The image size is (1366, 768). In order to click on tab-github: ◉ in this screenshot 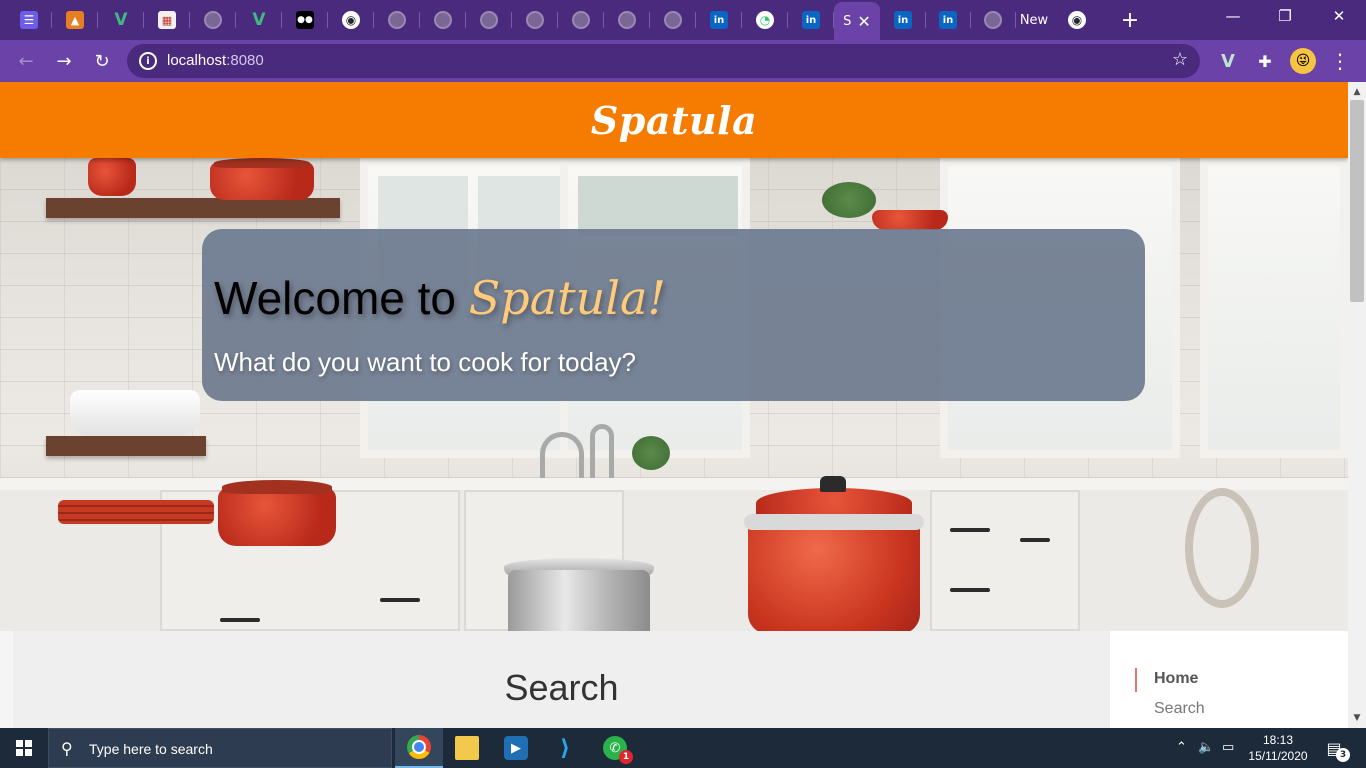, I will do `click(1077, 20)`.